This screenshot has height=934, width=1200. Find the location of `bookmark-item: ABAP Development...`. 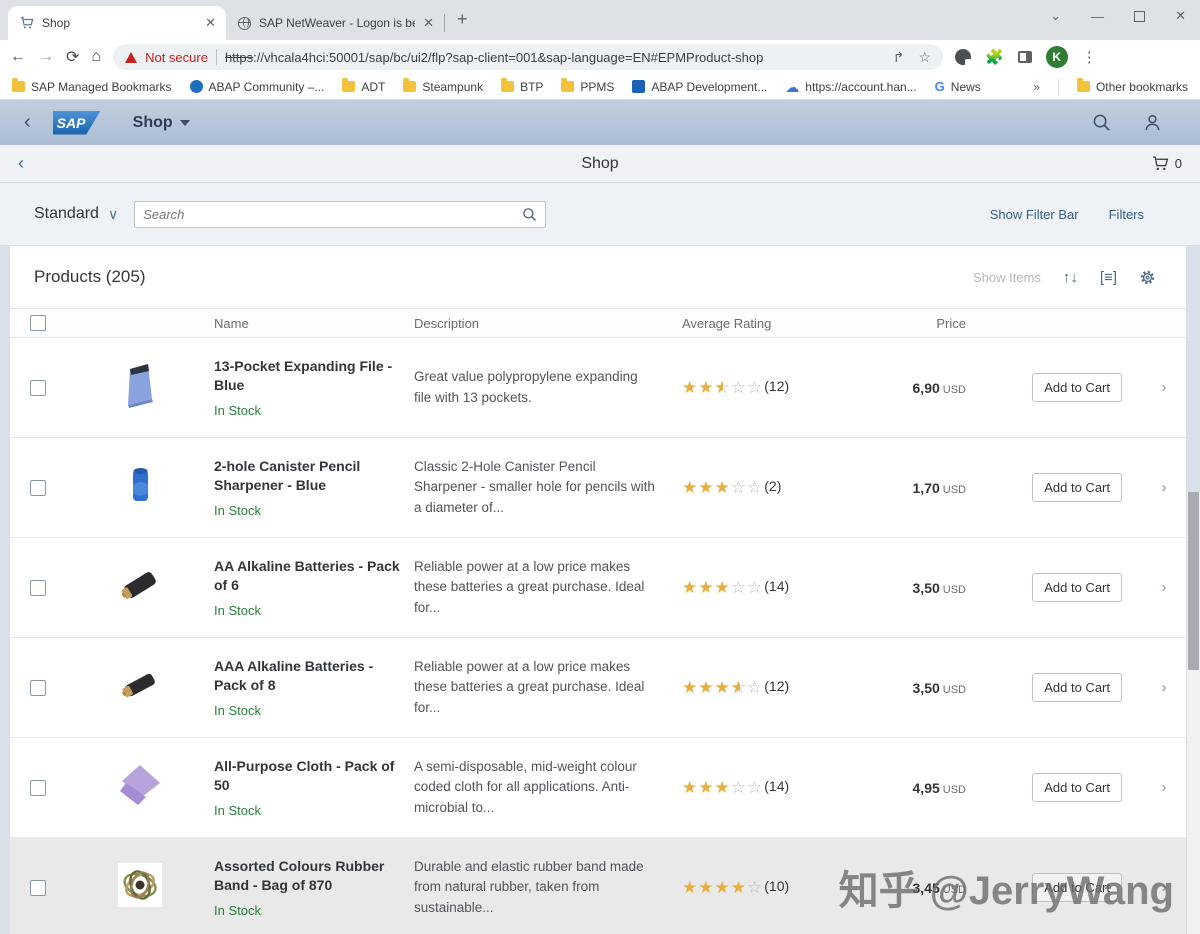

bookmark-item: ABAP Development... is located at coordinates (699, 87).